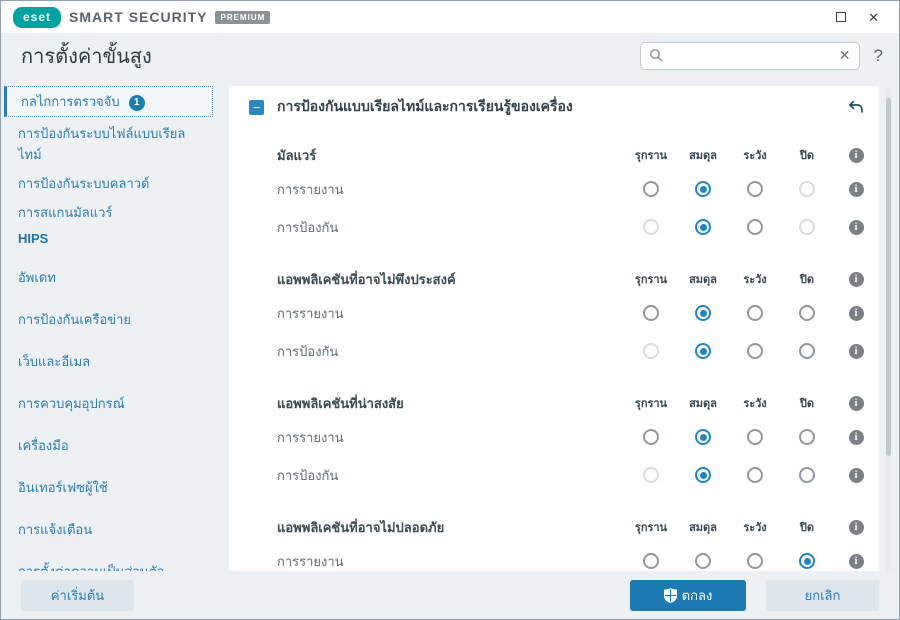 The height and width of the screenshot is (620, 900). Describe the element at coordinates (310, 561) in the screenshot. I see `row-label: การรายงาน` at that location.